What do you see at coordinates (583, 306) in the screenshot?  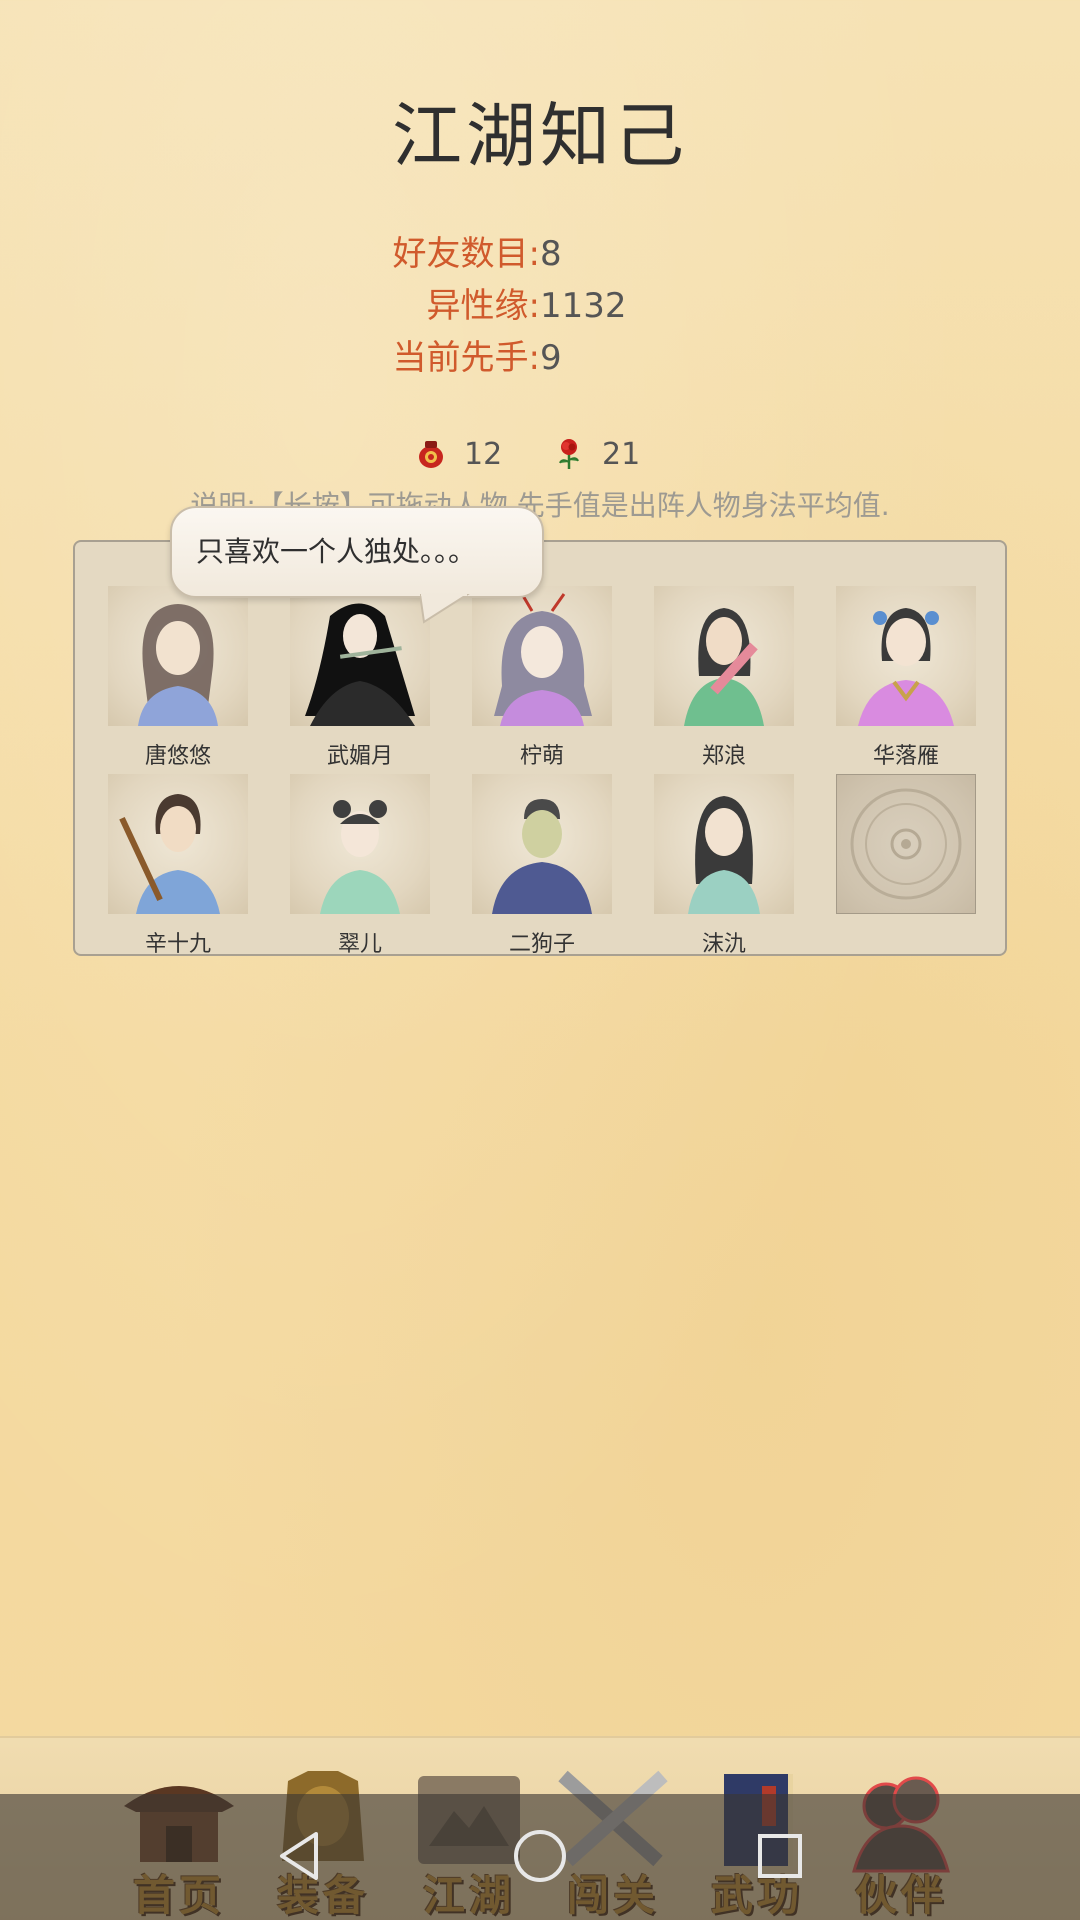 I see `stat-value: 1132` at bounding box center [583, 306].